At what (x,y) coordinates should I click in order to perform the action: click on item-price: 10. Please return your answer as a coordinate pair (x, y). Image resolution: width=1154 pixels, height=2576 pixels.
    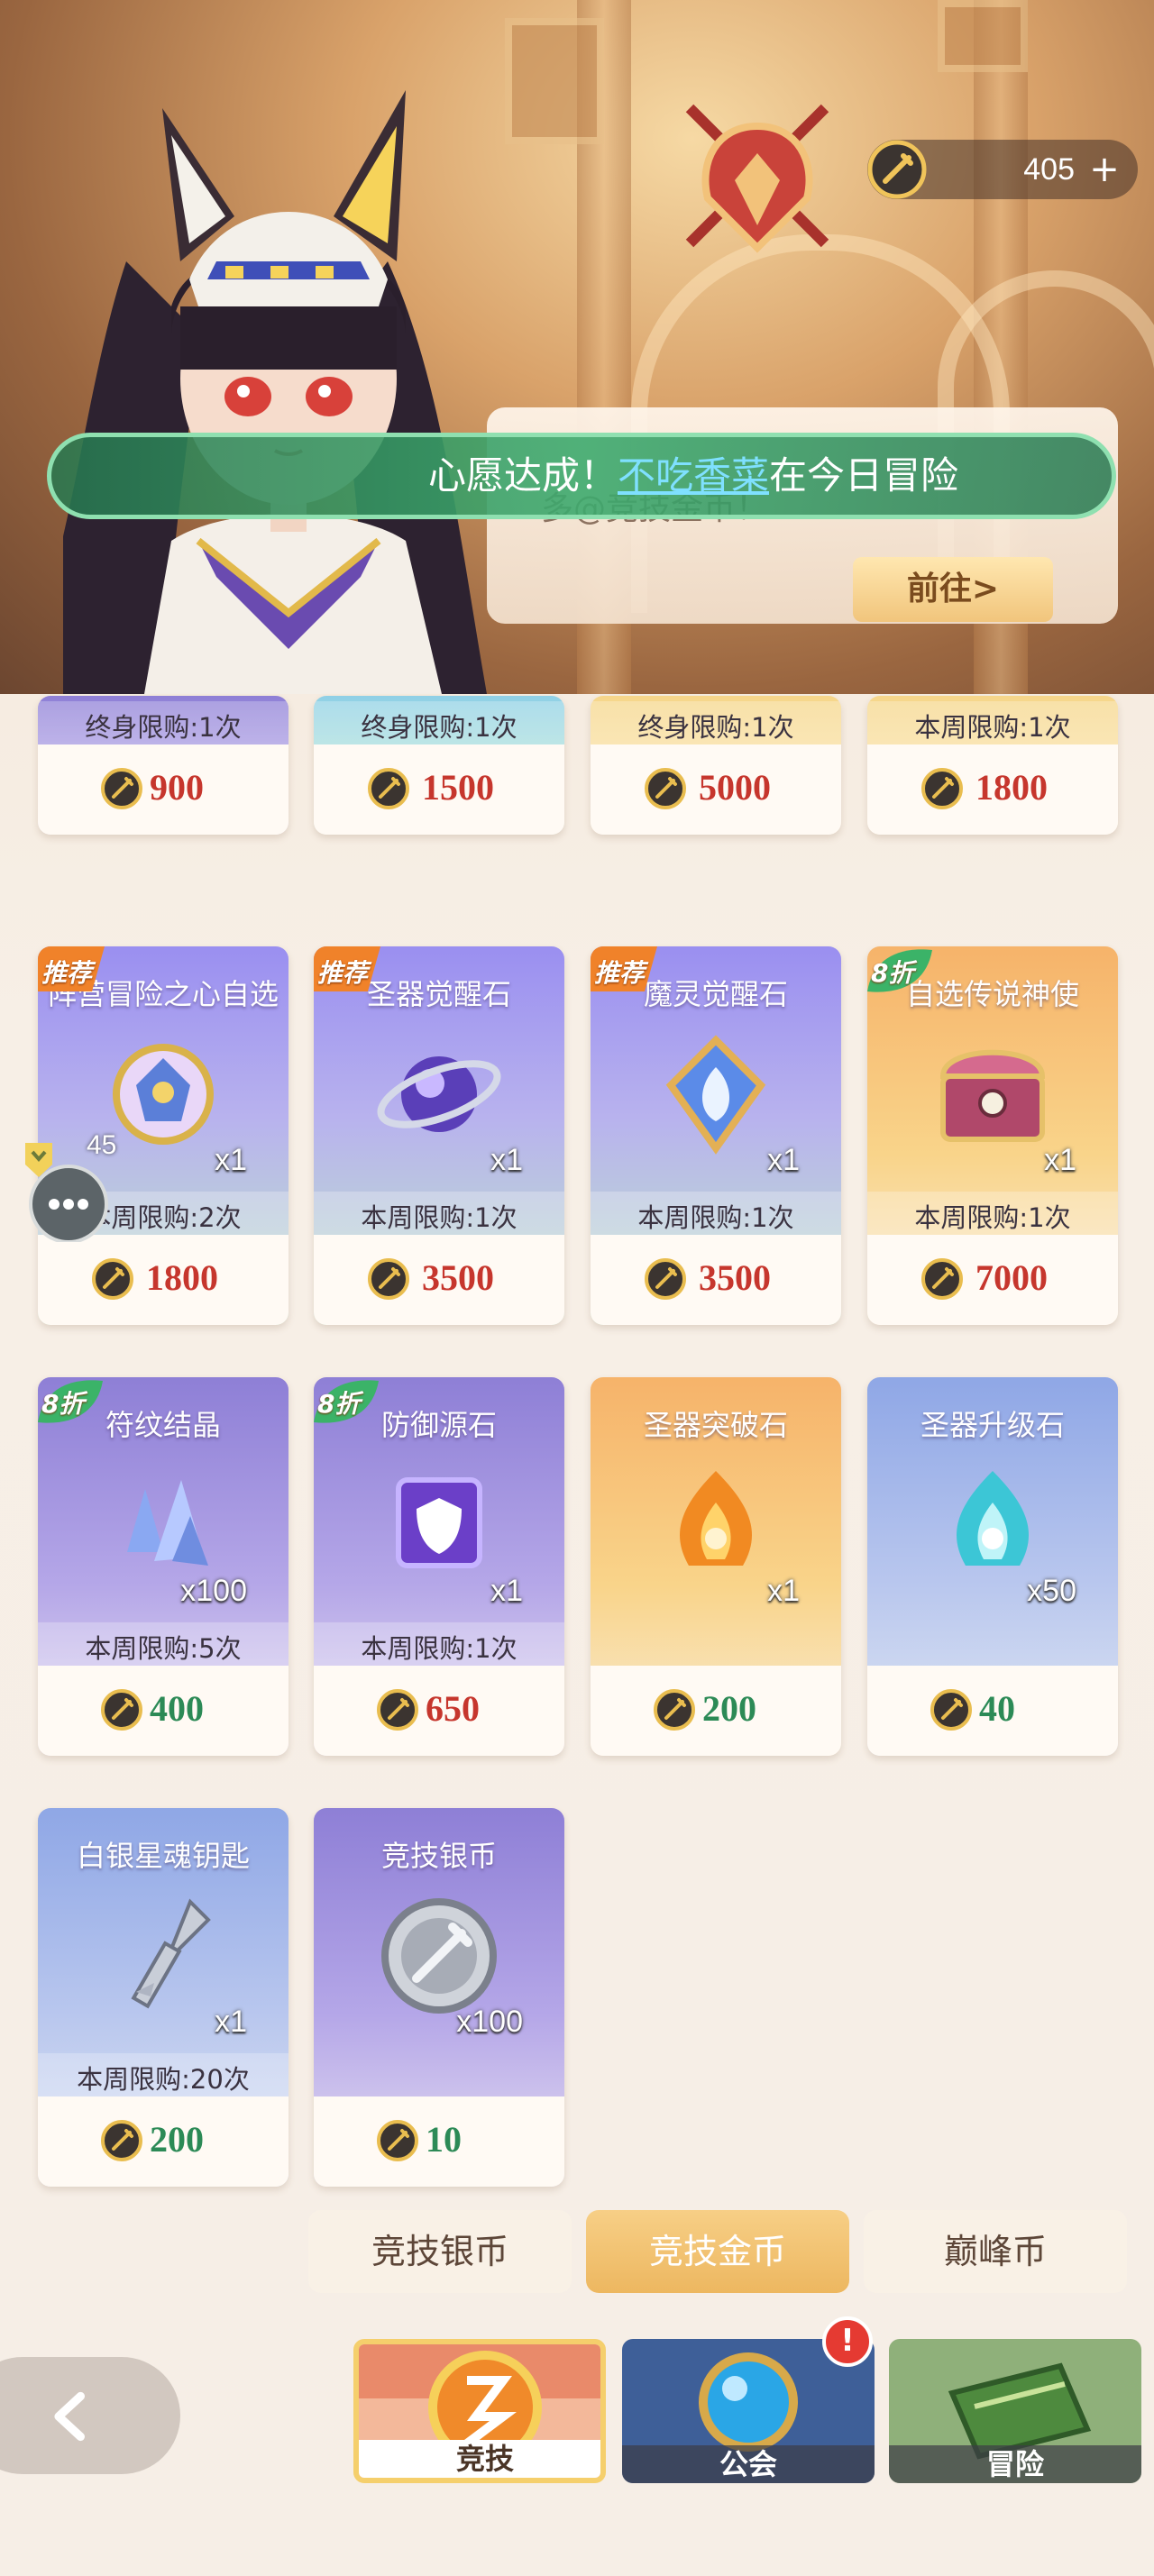
    Looking at the image, I should click on (444, 2139).